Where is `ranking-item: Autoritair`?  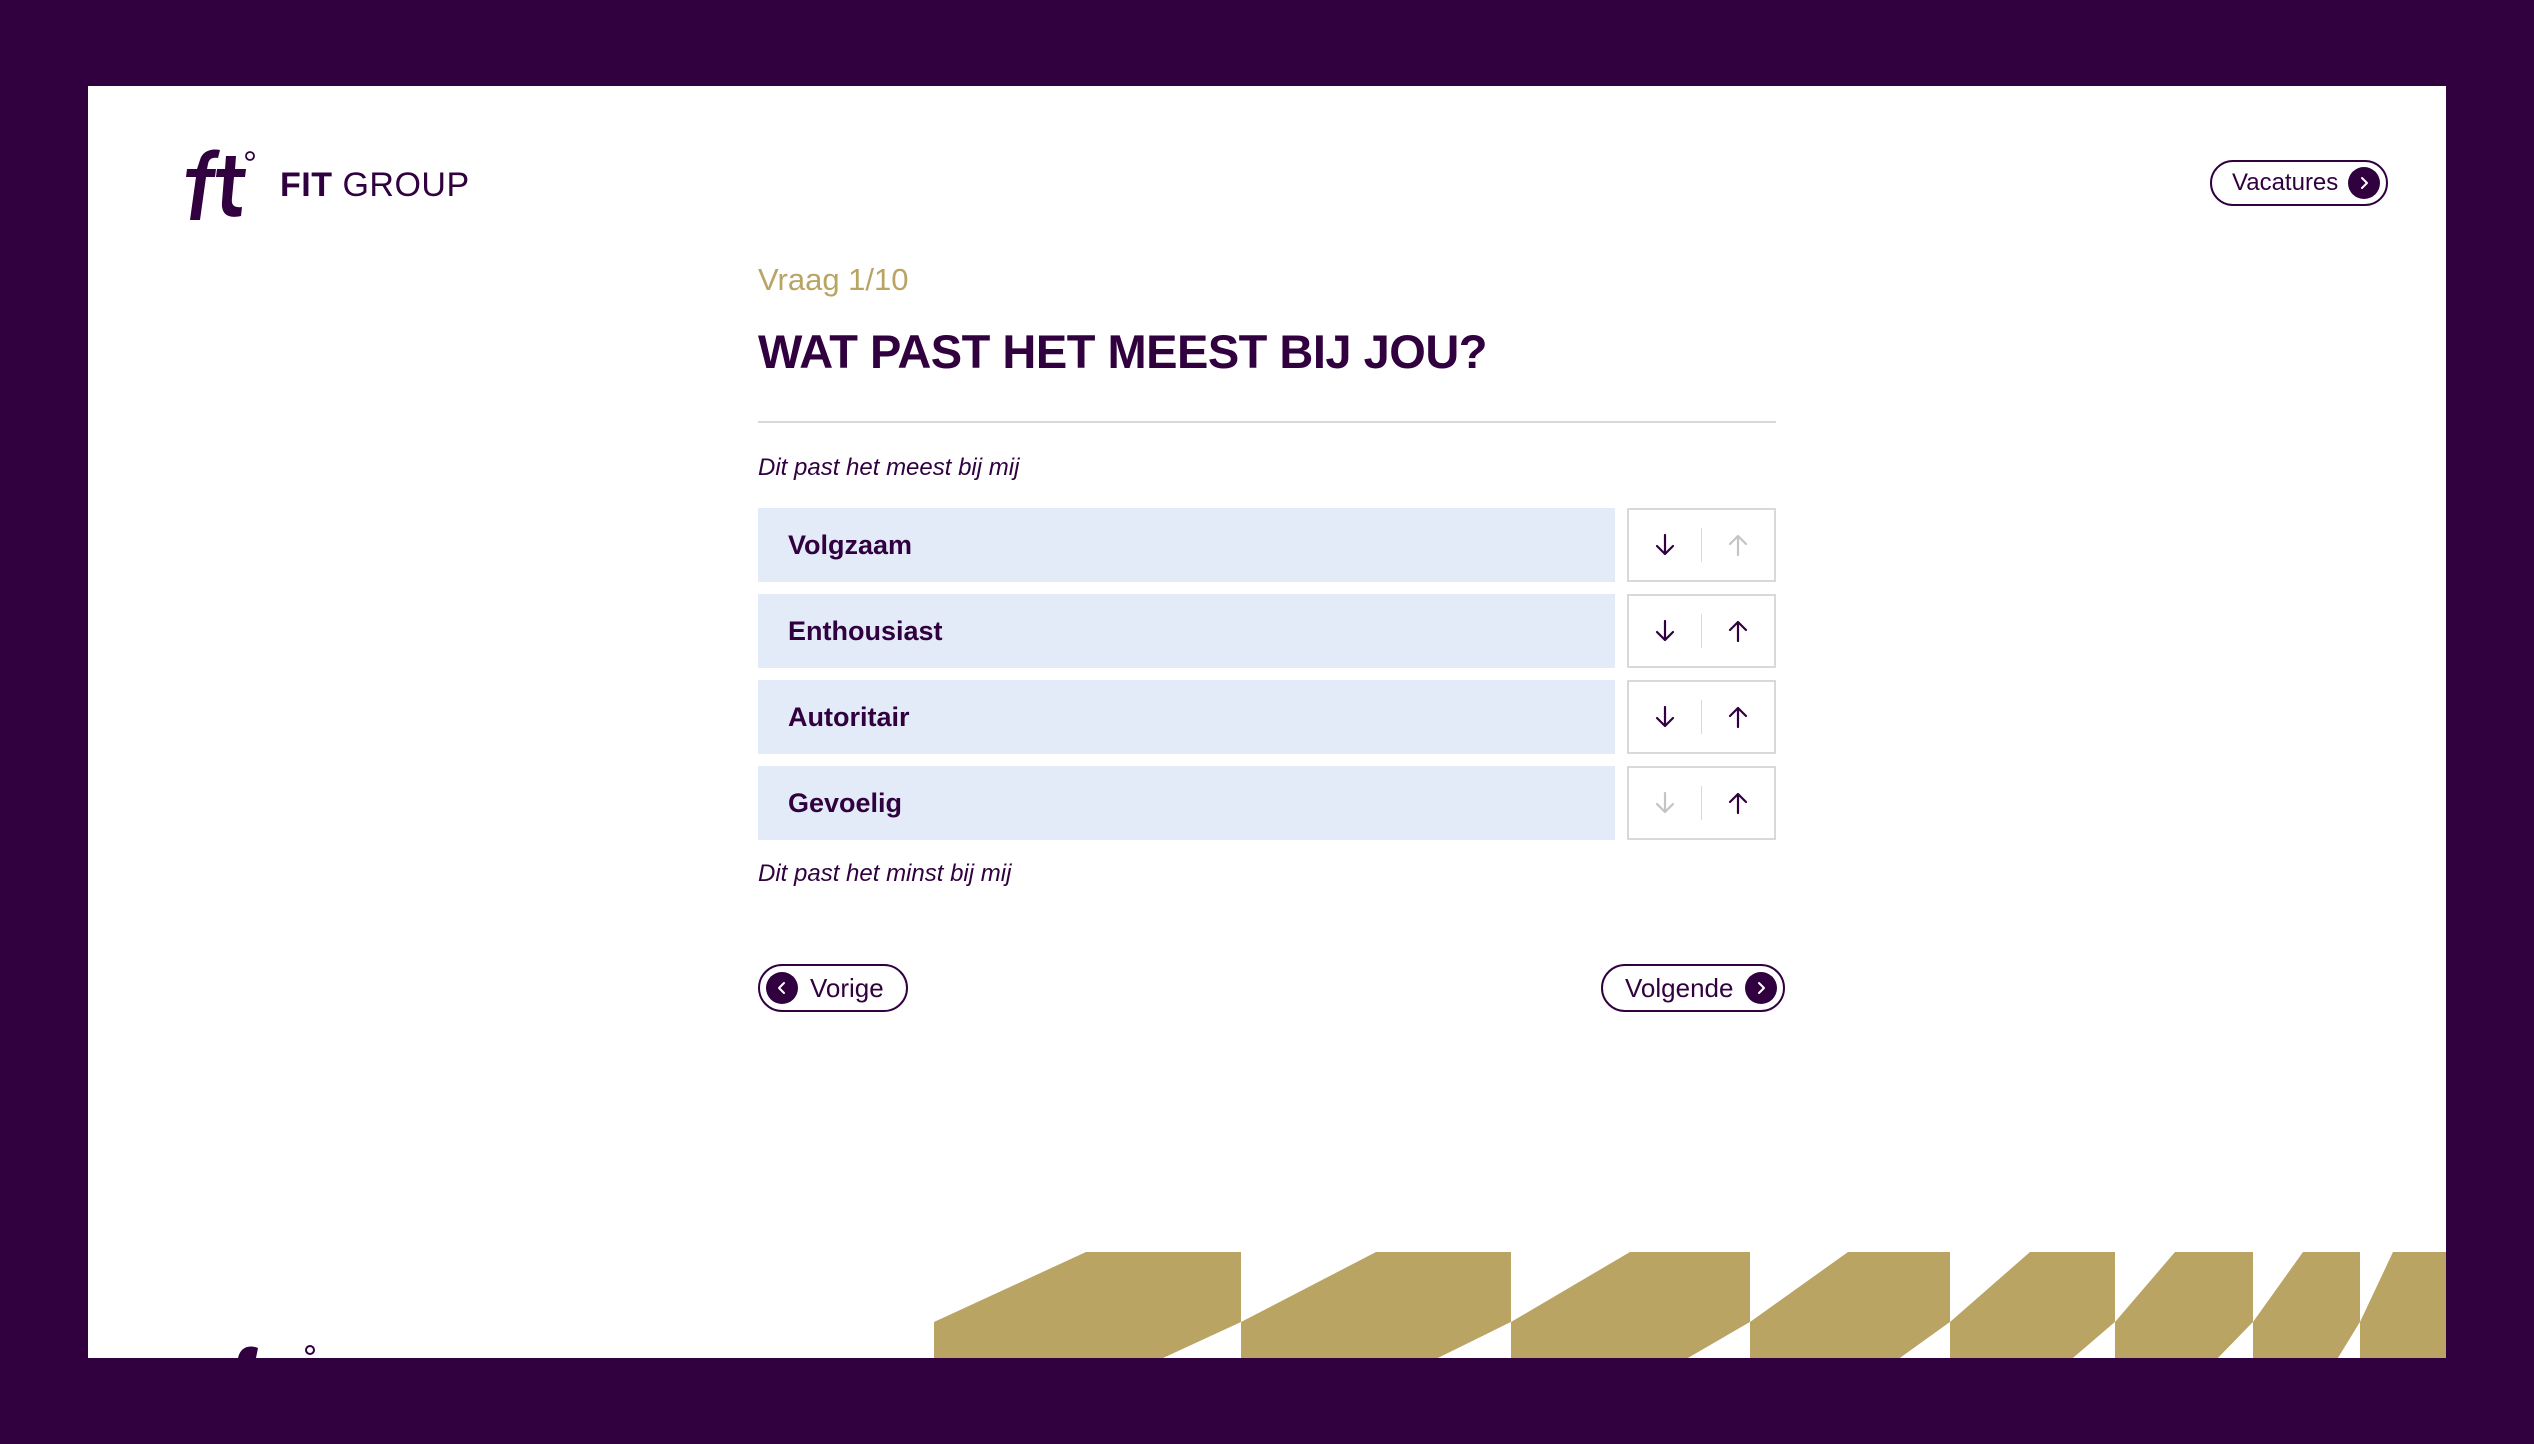 ranking-item: Autoritair is located at coordinates (1267, 717).